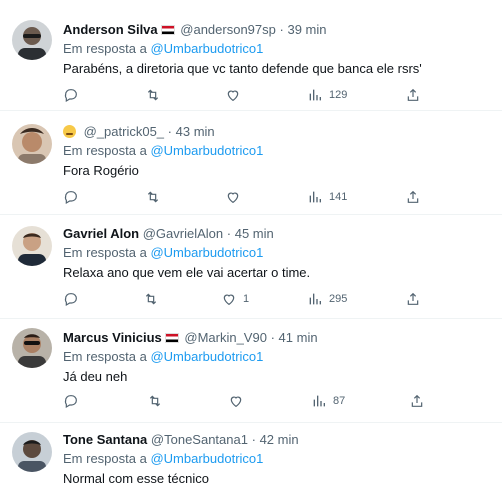 Image resolution: width=502 pixels, height=493 pixels. I want to click on view-count: 87, so click(339, 401).